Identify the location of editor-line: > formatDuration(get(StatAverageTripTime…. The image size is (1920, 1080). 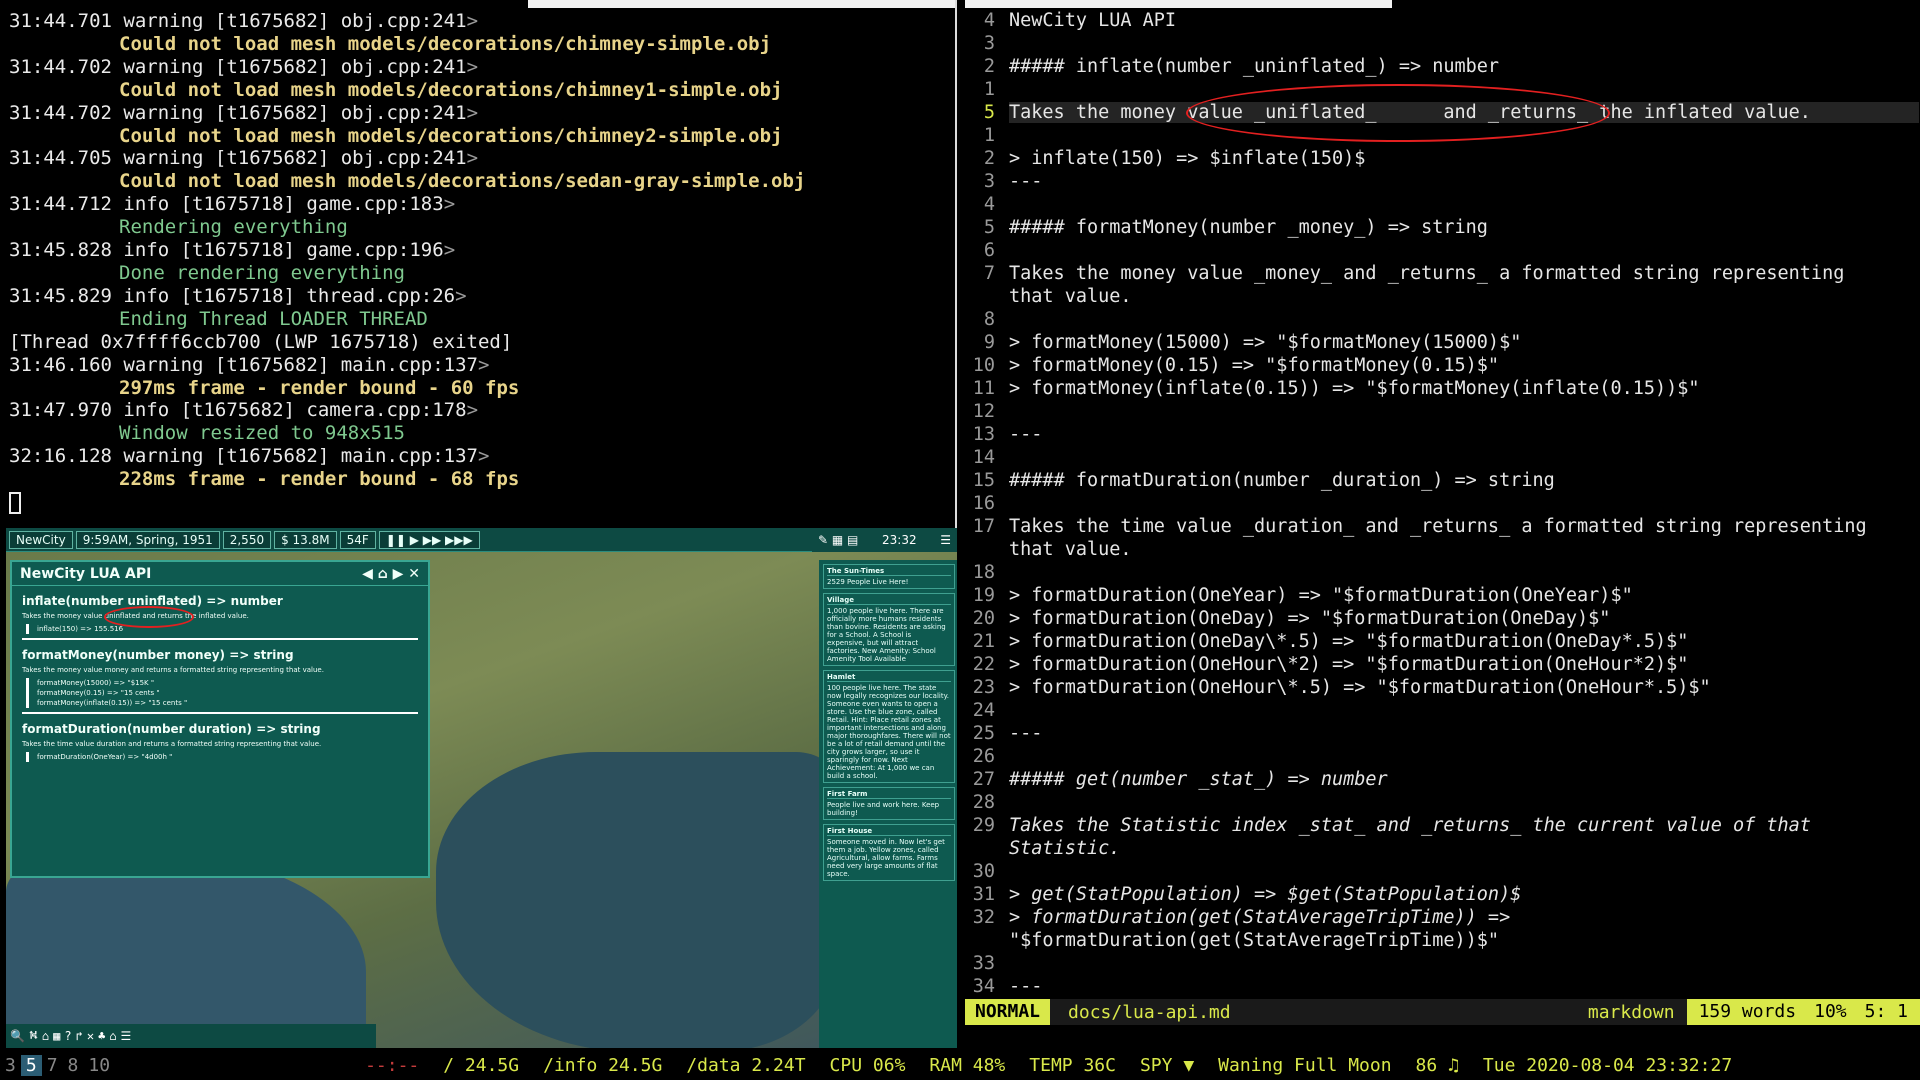
(1259, 917).